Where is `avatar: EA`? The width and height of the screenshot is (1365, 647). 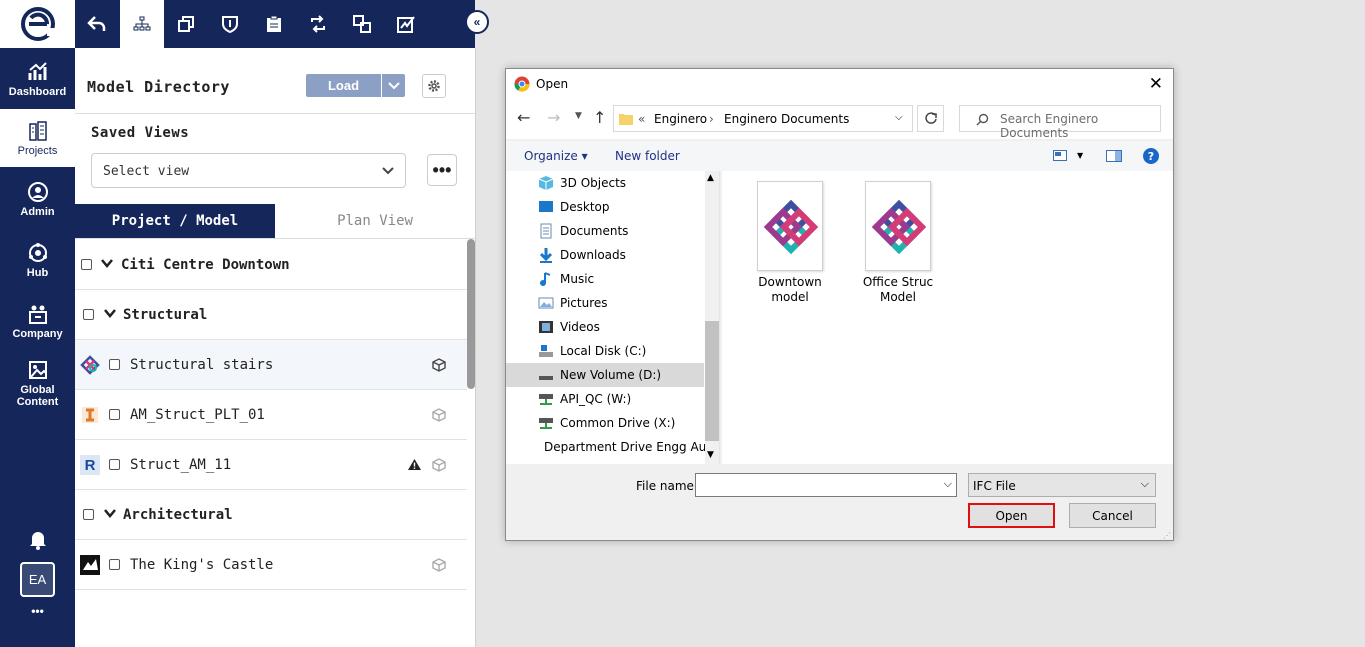
avatar: EA is located at coordinates (37, 579).